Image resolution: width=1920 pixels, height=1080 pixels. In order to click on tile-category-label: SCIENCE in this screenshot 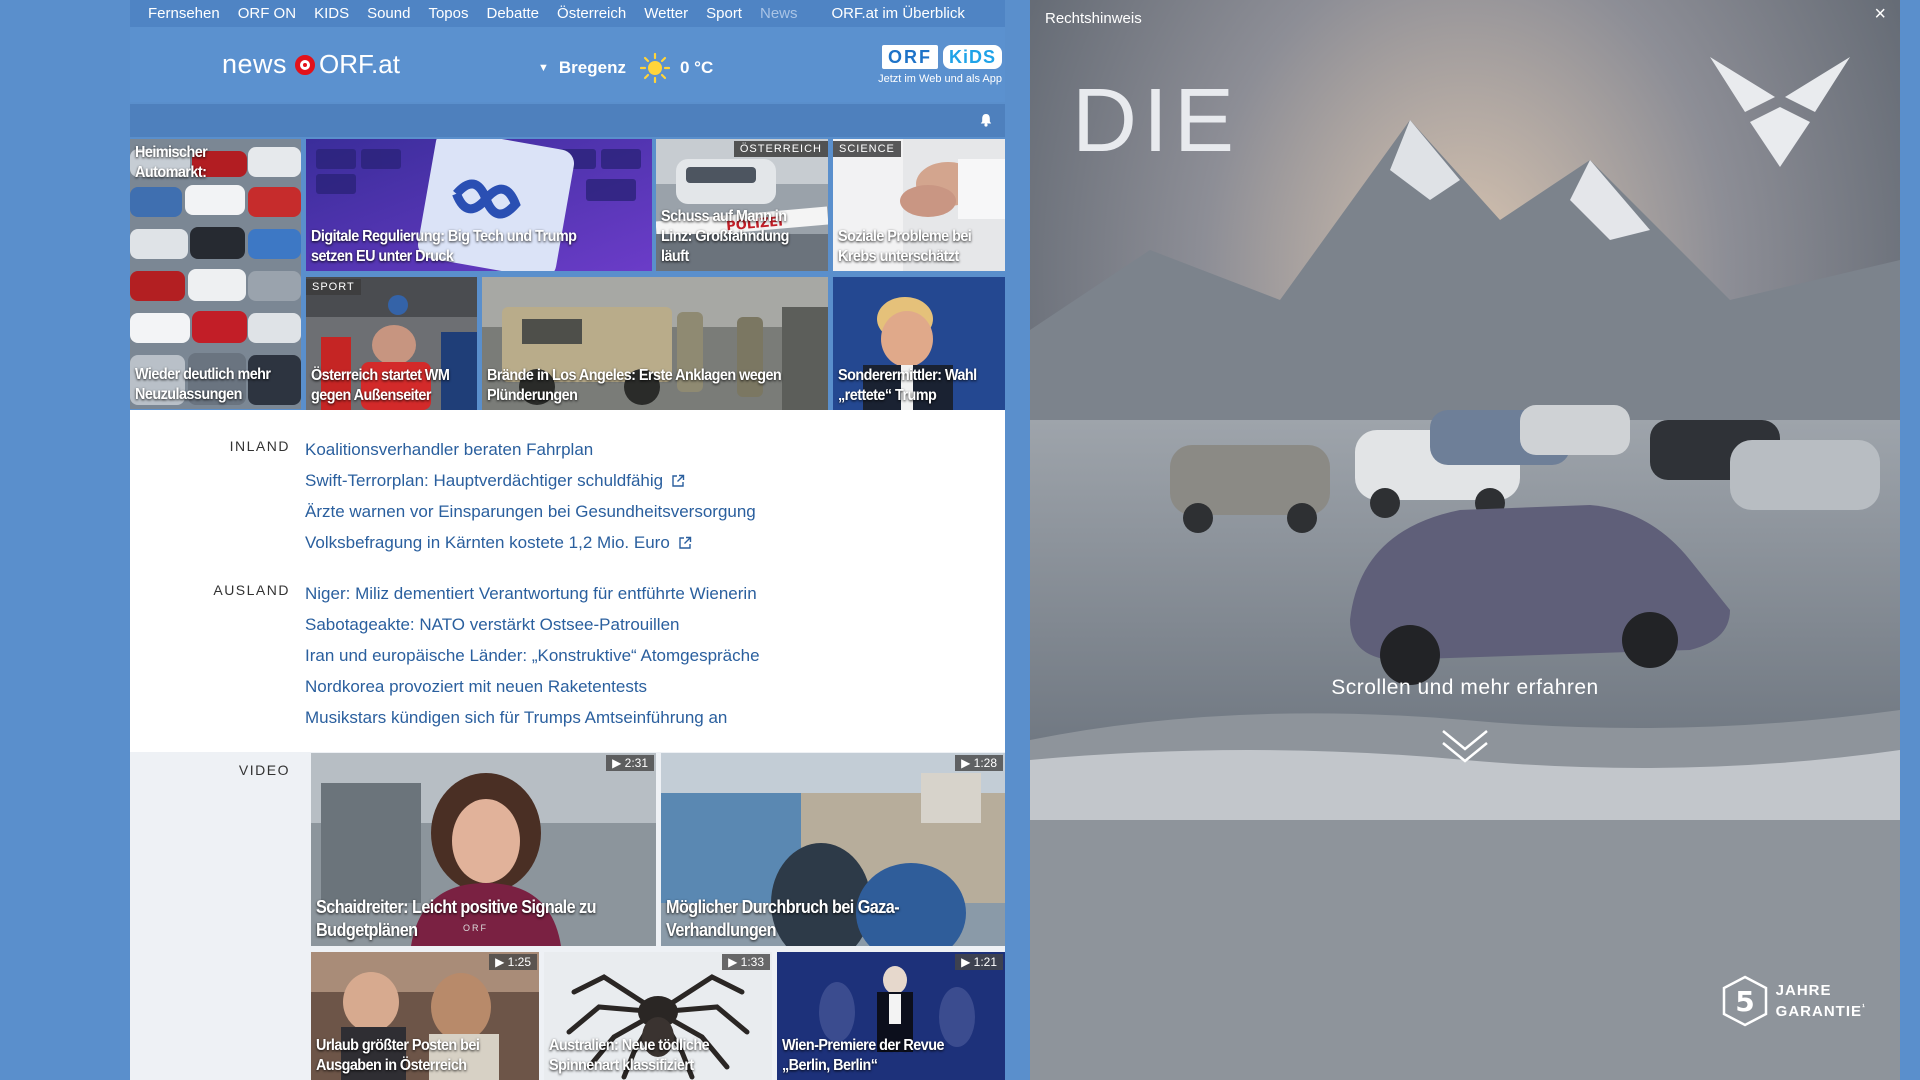, I will do `click(867, 149)`.